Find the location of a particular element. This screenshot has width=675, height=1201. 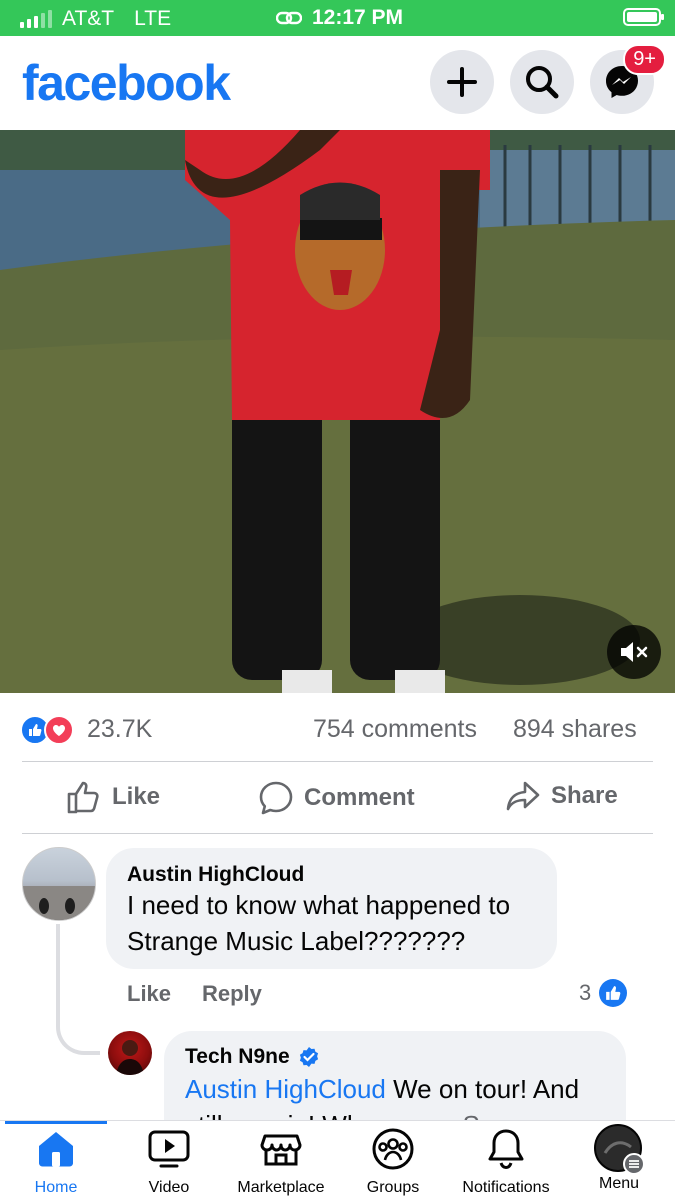

tab-menu: Menu is located at coordinates (619, 1162).